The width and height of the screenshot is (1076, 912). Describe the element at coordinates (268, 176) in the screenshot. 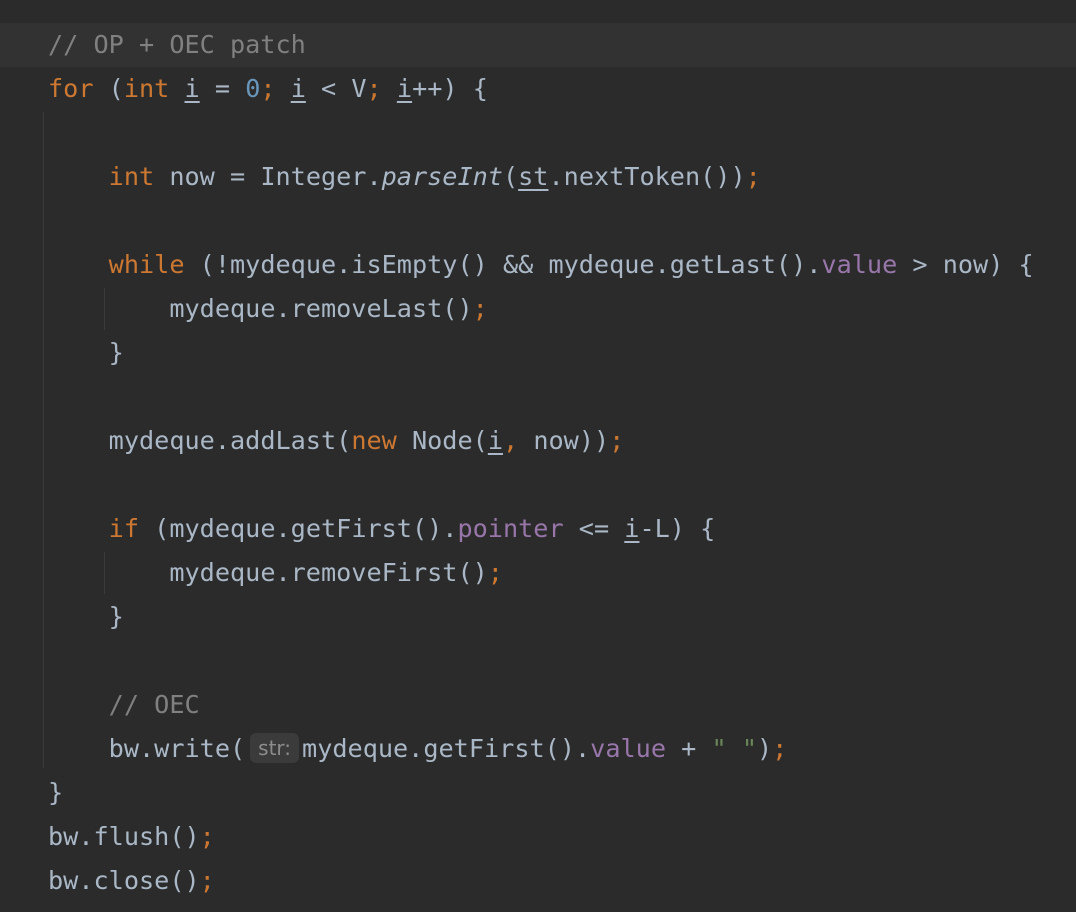

I see `code-text: now = Integer.` at that location.